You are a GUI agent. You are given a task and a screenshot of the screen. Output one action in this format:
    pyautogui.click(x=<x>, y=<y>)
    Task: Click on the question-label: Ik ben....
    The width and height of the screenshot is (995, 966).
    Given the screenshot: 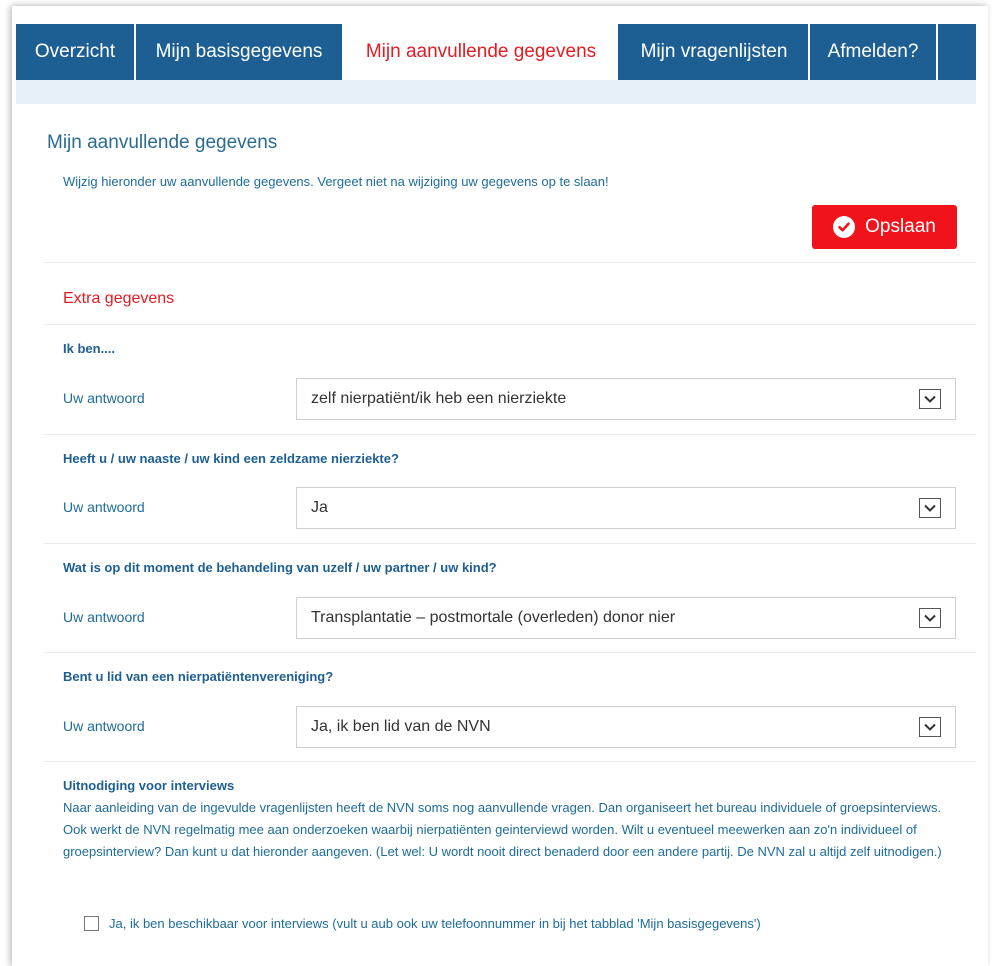 What is the action you would take?
    pyautogui.click(x=89, y=348)
    